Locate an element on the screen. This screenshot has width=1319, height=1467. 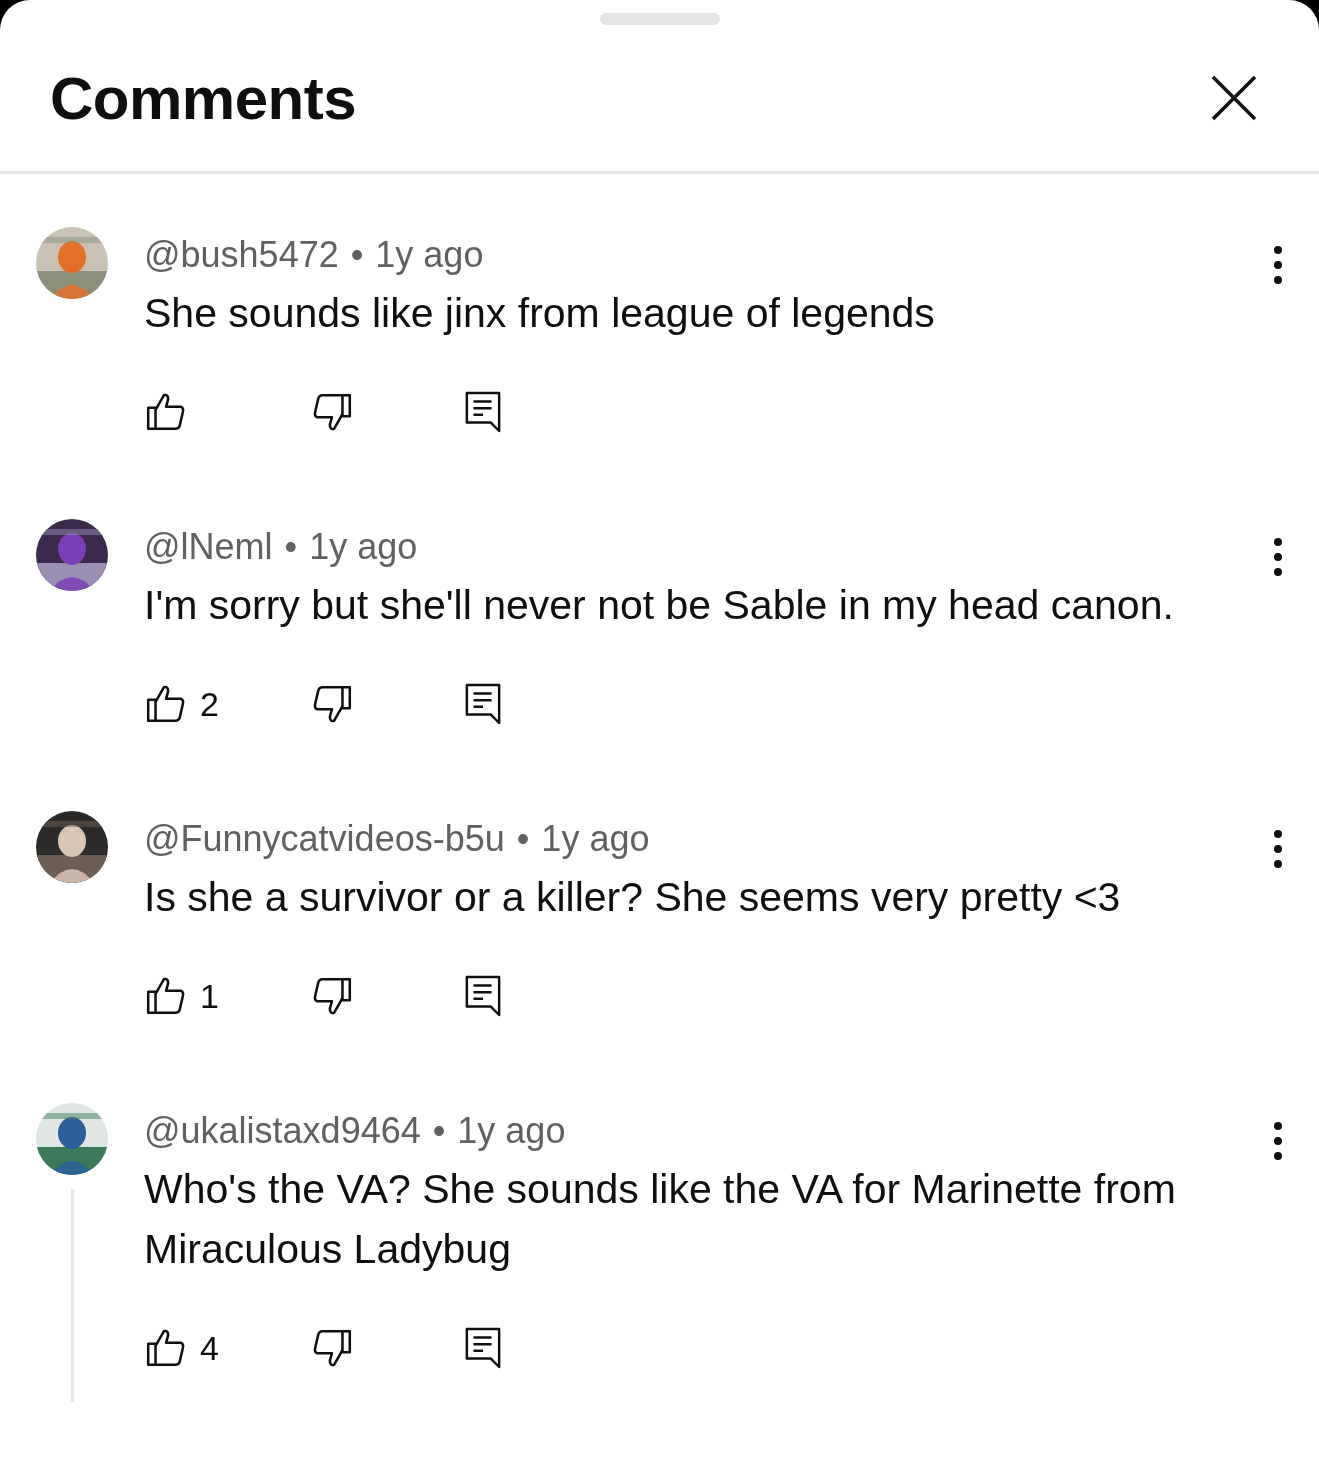
comment-author: @bush5472 is located at coordinates (241, 255).